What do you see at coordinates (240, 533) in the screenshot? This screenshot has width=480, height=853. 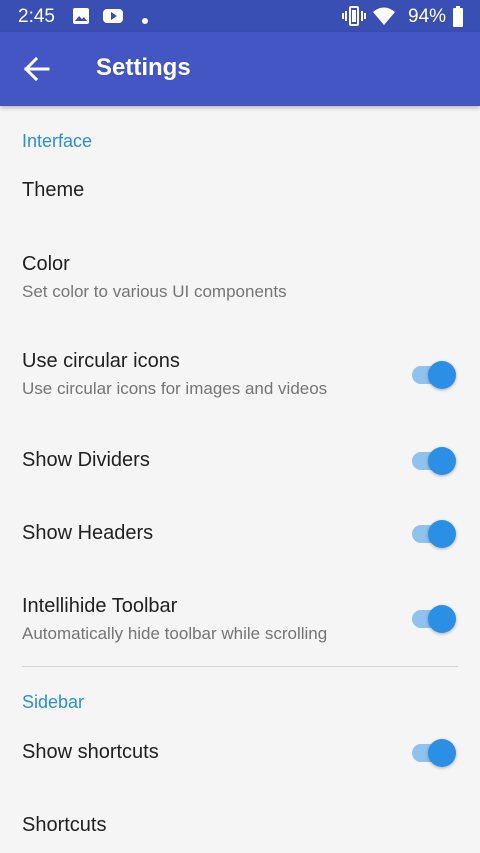 I see `pref-show-headers: Show Headers` at bounding box center [240, 533].